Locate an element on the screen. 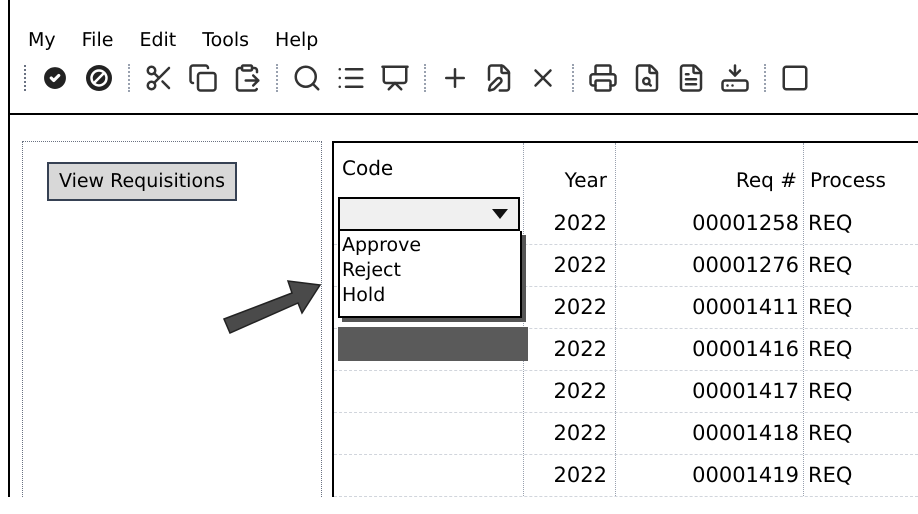  menu-item: My is located at coordinates (42, 42).